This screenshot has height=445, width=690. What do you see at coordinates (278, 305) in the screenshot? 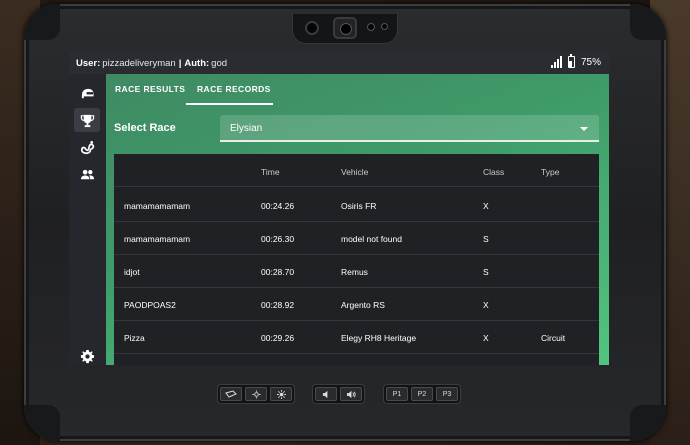
I see `cell-time: 00:28.92` at bounding box center [278, 305].